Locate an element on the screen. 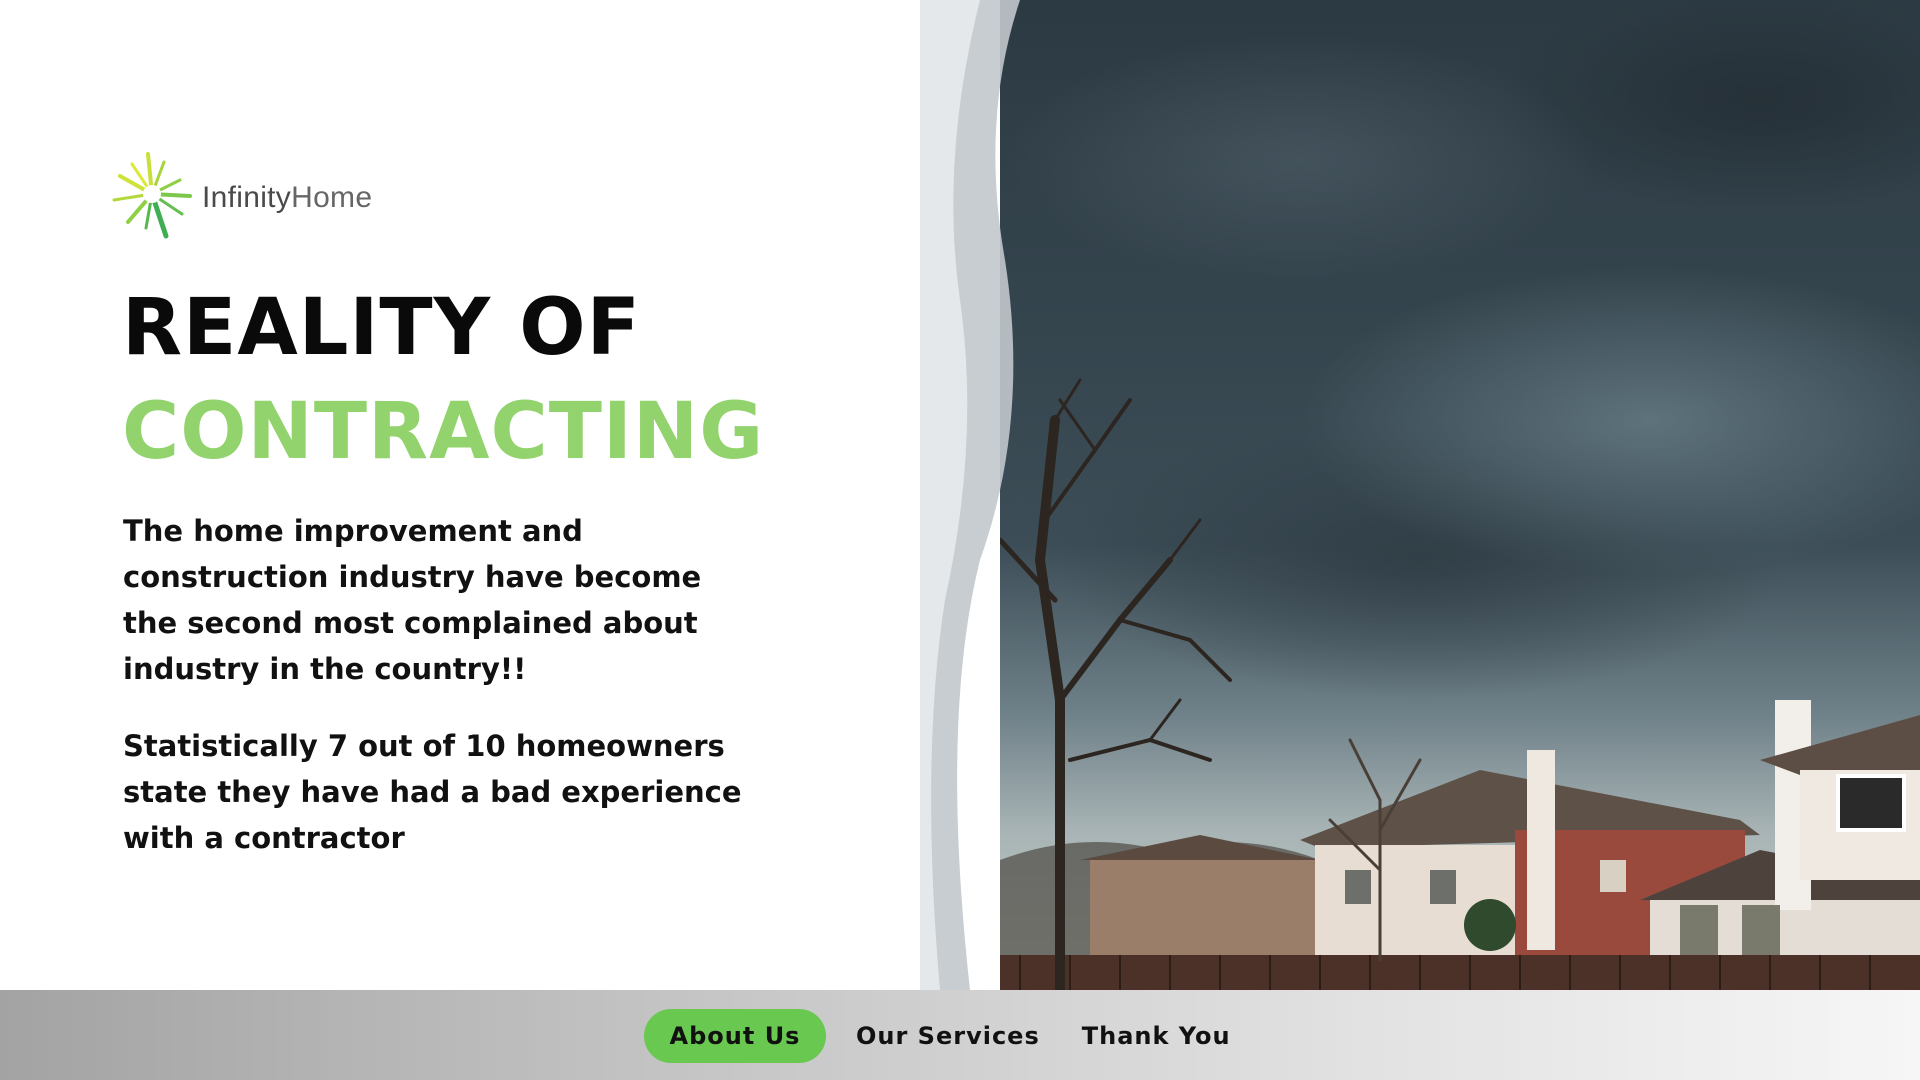 This screenshot has height=1080, width=1920. page-title: REALITY OF CONTRACTING is located at coordinates (443, 380).